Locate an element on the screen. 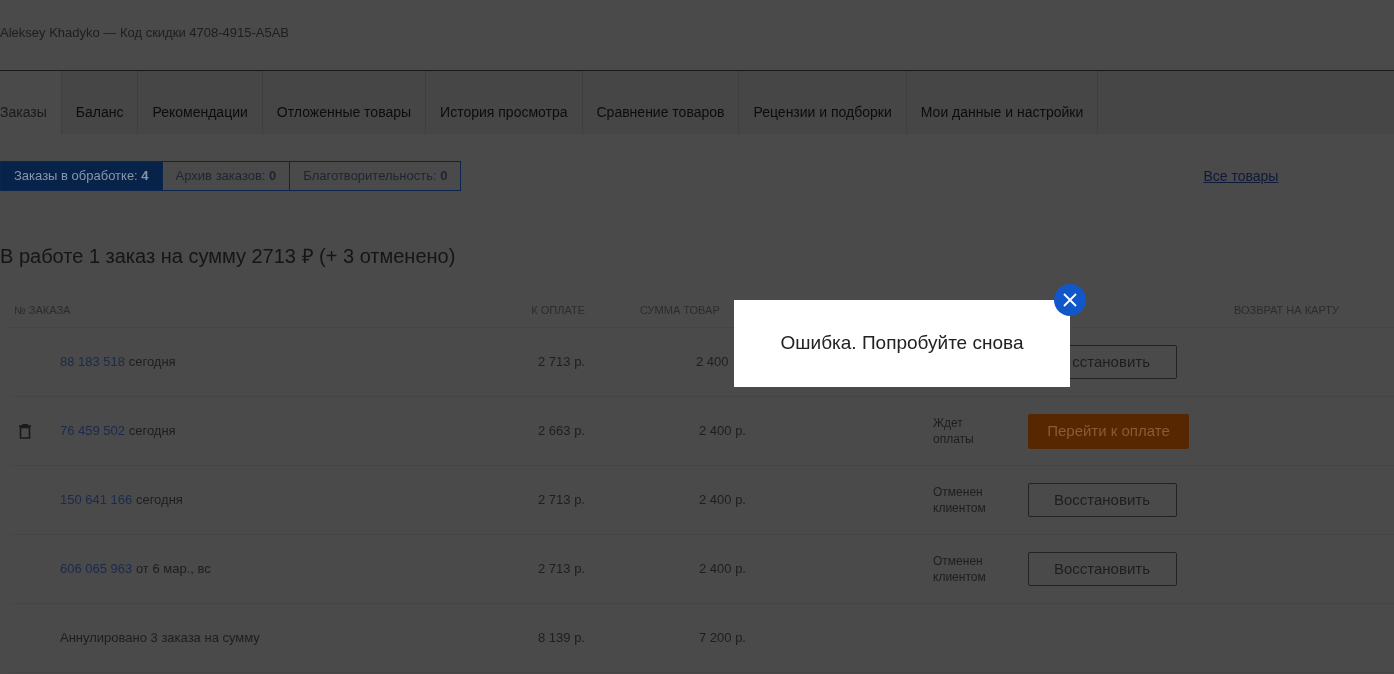 The height and width of the screenshot is (674, 1394). tab: Мои данные и настройки is located at coordinates (1002, 102).